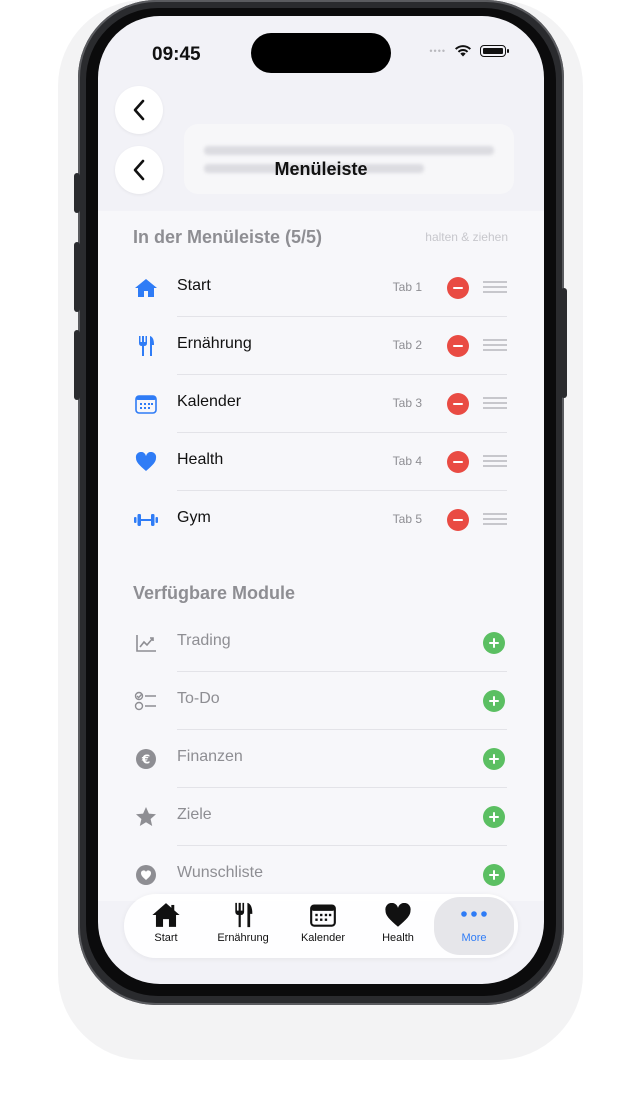 This screenshot has height=1093, width=640. What do you see at coordinates (407, 461) in the screenshot?
I see `tab-number: Tab 4` at bounding box center [407, 461].